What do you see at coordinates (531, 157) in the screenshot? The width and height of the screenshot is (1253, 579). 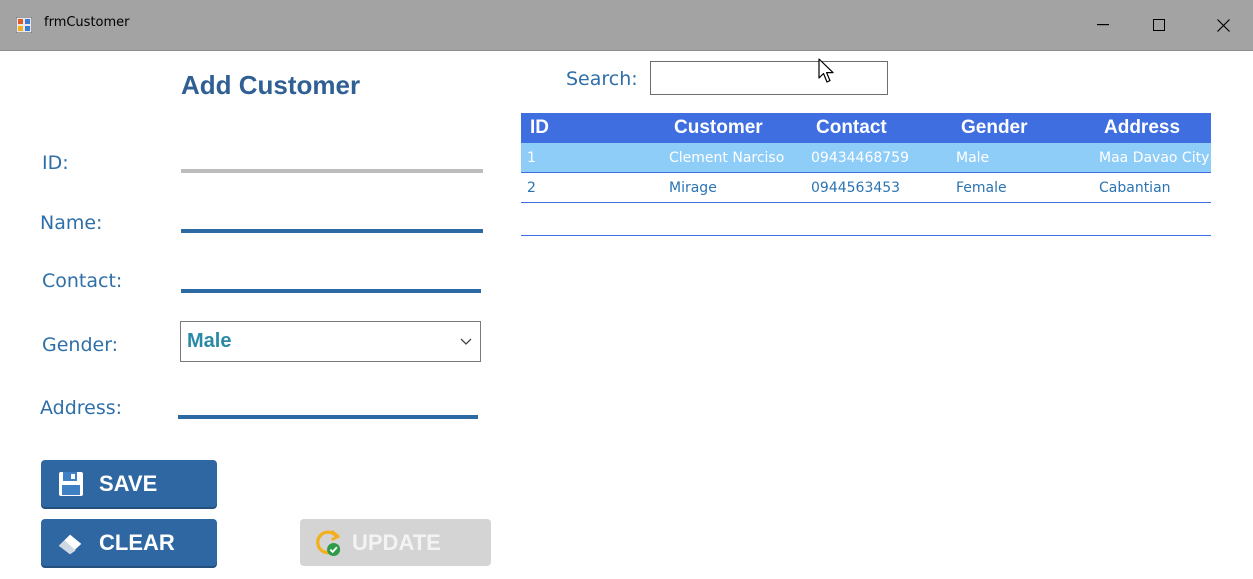 I see `cell-id: 1` at bounding box center [531, 157].